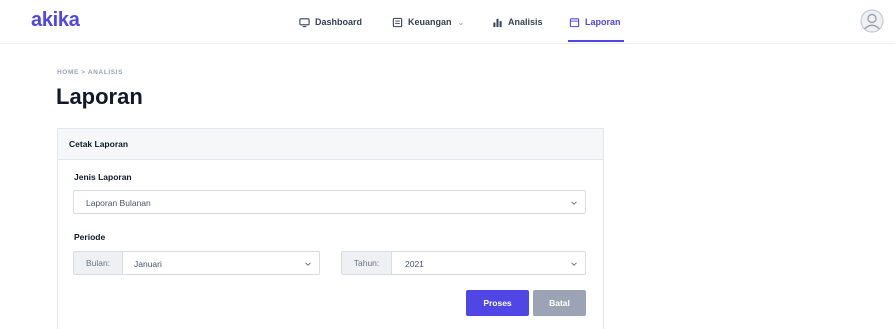  What do you see at coordinates (99, 96) in the screenshot?
I see `page-title: Laporan` at bounding box center [99, 96].